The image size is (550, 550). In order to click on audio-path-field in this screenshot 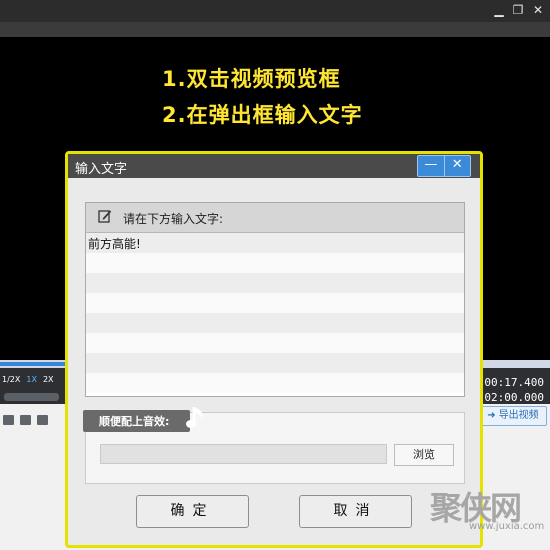, I will do `click(243, 454)`.